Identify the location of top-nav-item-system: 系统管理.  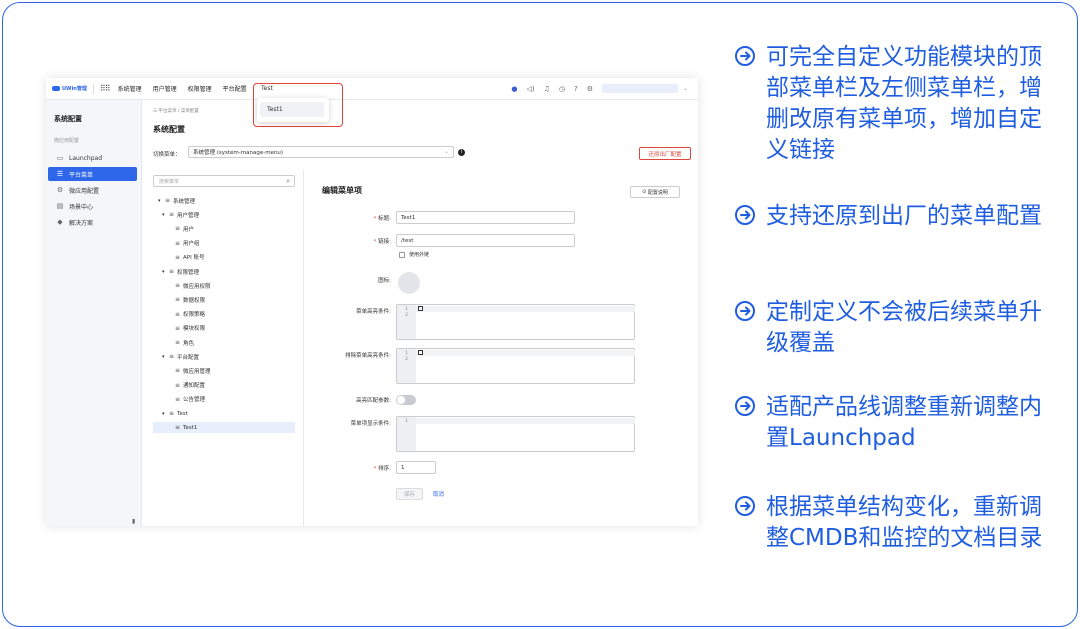
(130, 88).